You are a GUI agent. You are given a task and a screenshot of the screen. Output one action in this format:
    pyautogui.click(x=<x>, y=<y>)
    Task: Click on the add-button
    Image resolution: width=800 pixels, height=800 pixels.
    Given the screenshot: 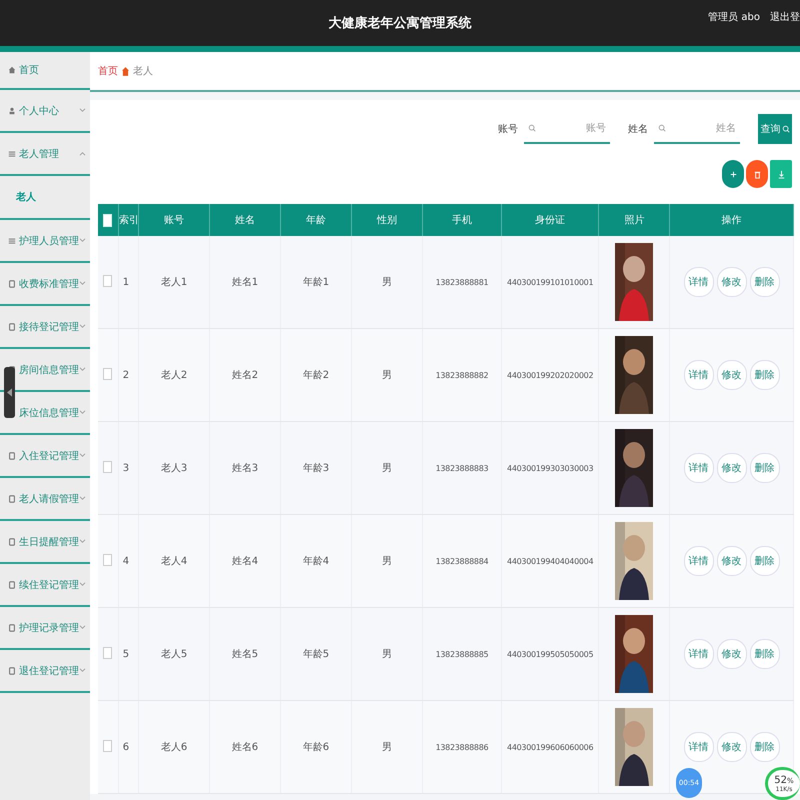 What is the action you would take?
    pyautogui.click(x=733, y=174)
    